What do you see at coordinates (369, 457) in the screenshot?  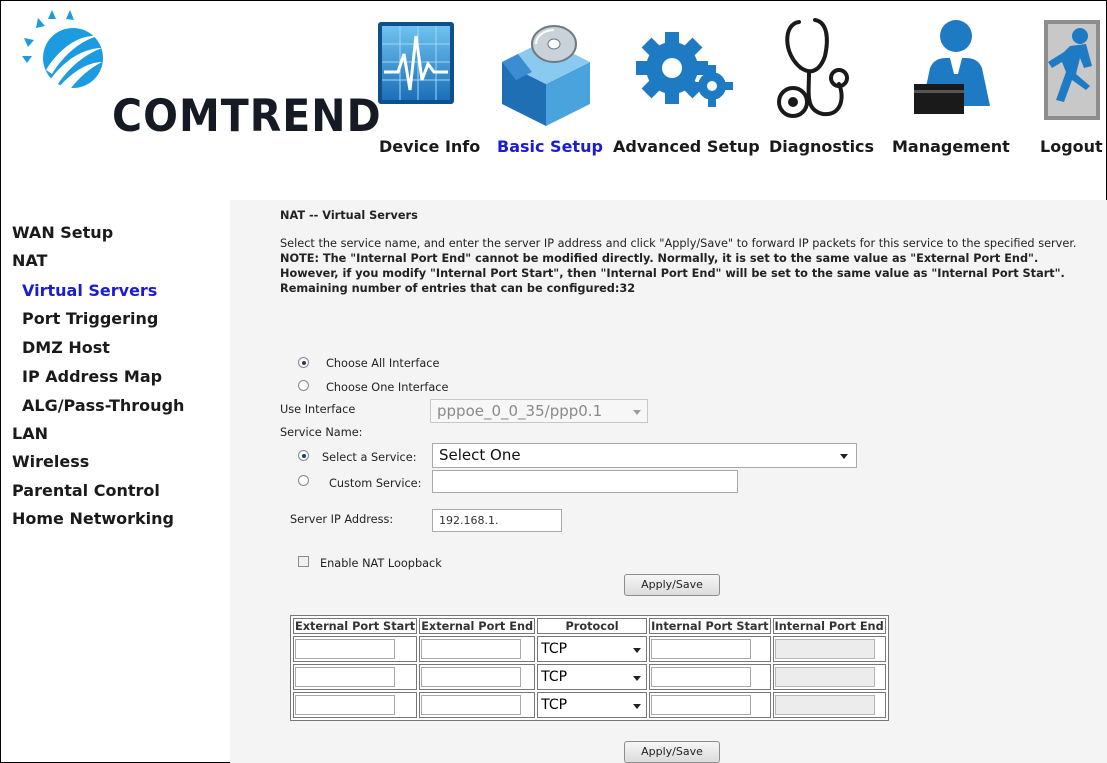 I see `select-service-label: Select a Service:` at bounding box center [369, 457].